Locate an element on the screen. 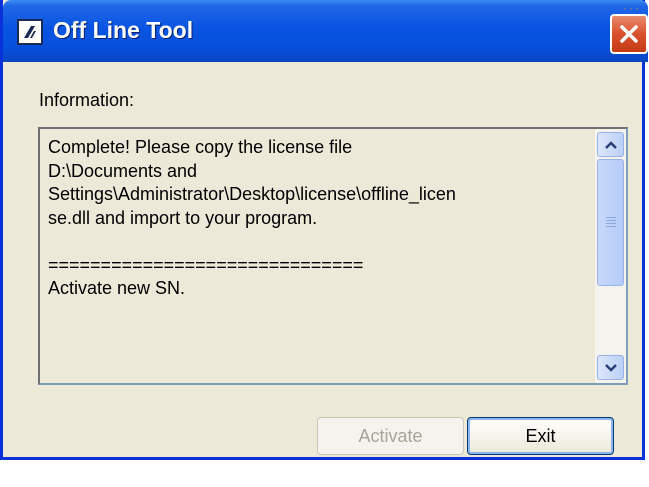 The image size is (649, 487). chevron-down-icon is located at coordinates (611, 368).